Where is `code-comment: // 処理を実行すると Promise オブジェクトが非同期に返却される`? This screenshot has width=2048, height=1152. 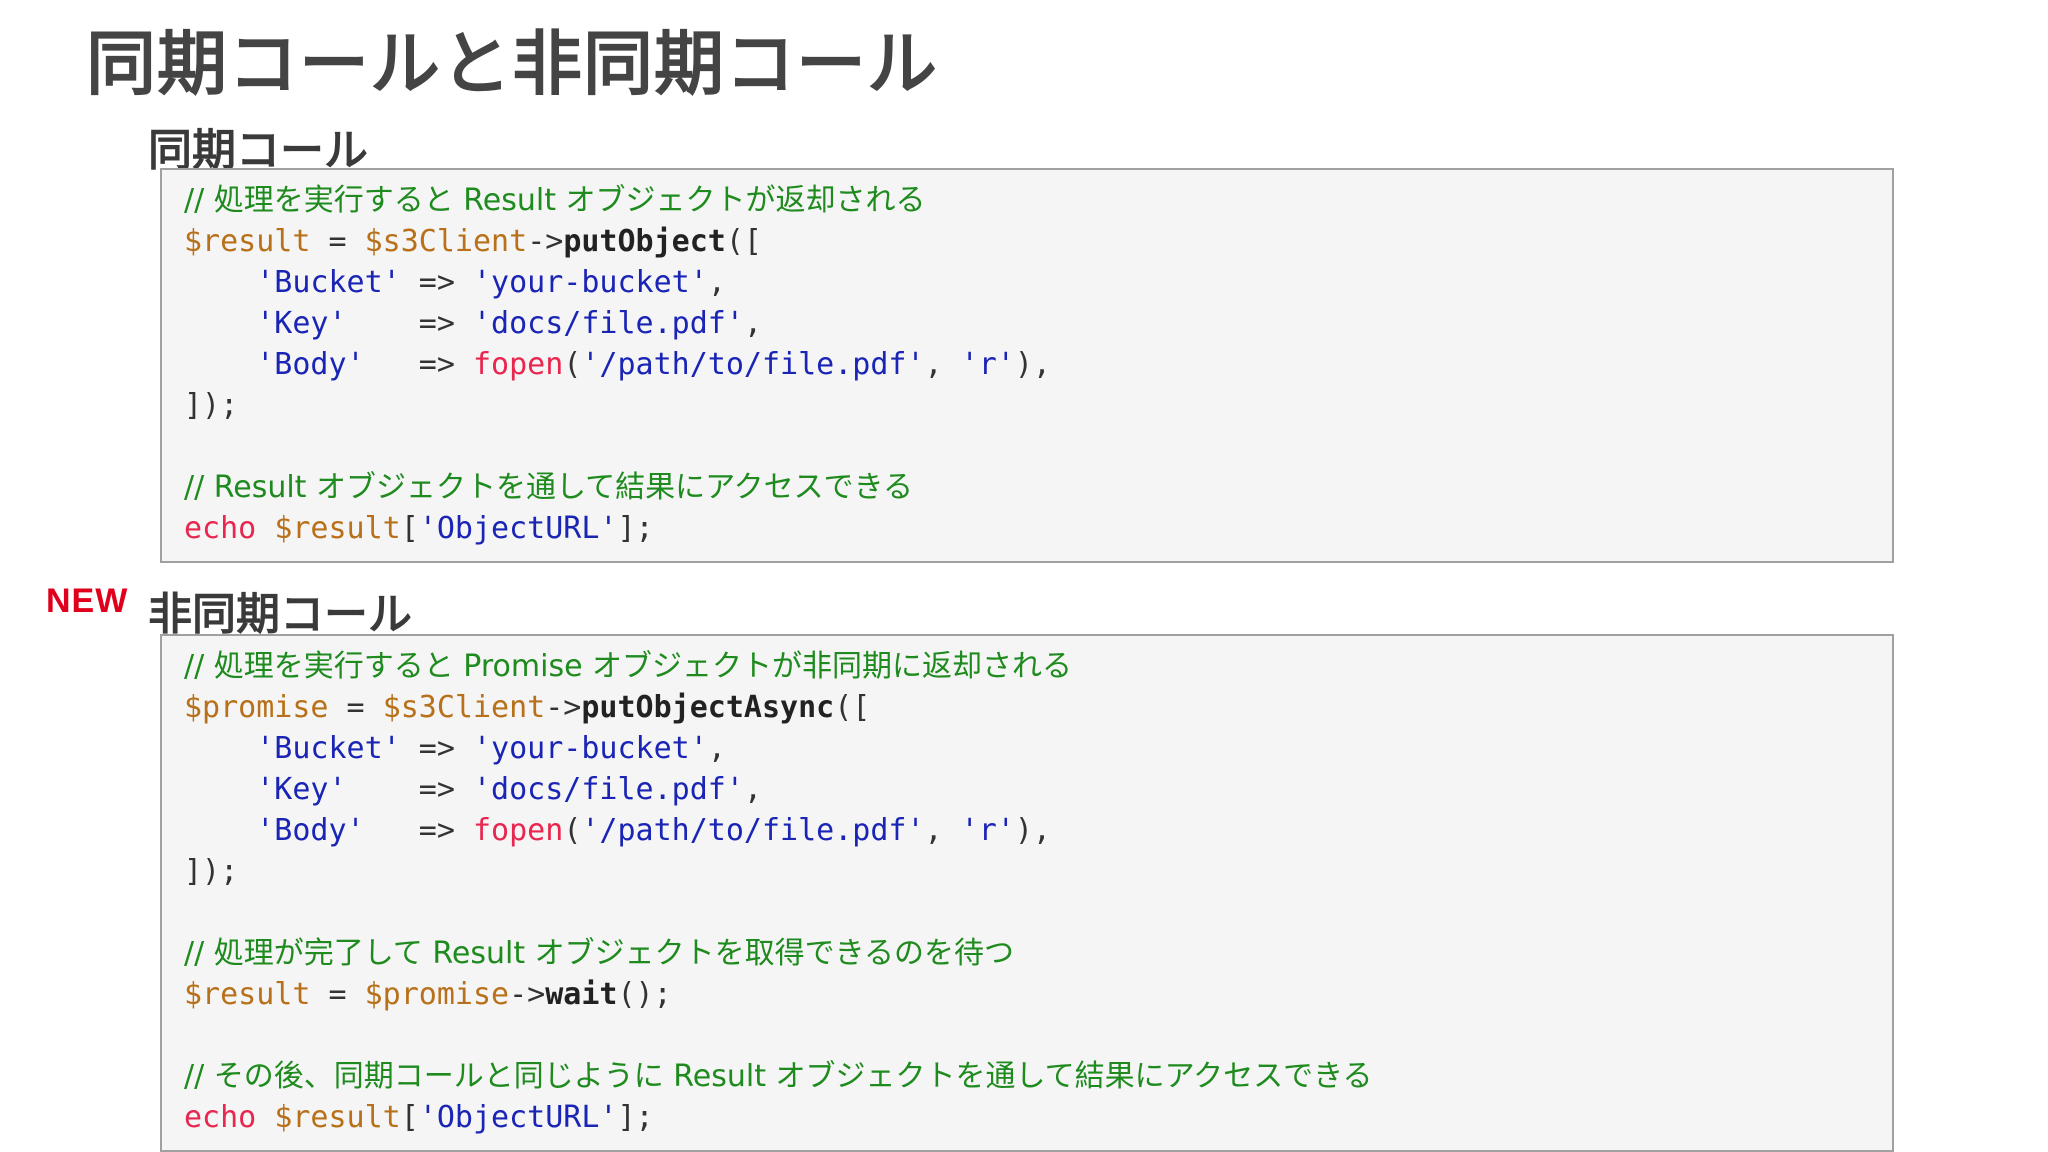
code-comment: // 処理を実行すると Promise オブジェクトが非同期に返却される is located at coordinates (628, 666).